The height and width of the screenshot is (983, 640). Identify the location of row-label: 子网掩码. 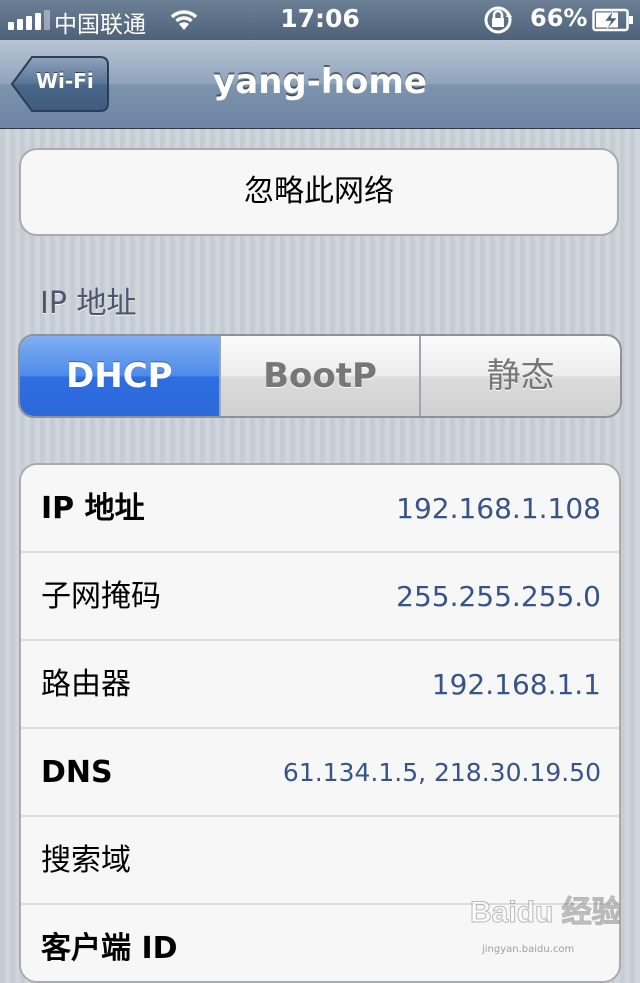
(101, 596).